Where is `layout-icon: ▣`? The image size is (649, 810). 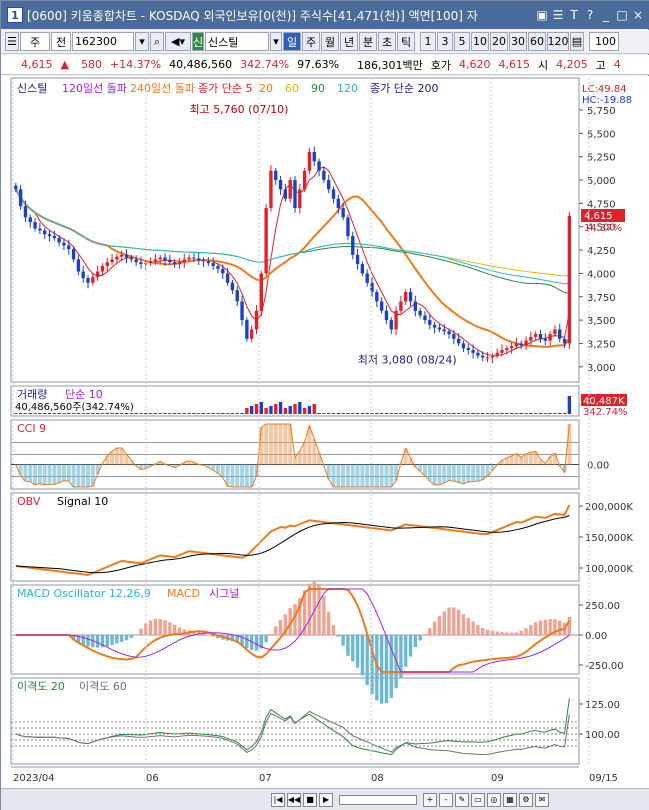
layout-icon: ▣ is located at coordinates (542, 15).